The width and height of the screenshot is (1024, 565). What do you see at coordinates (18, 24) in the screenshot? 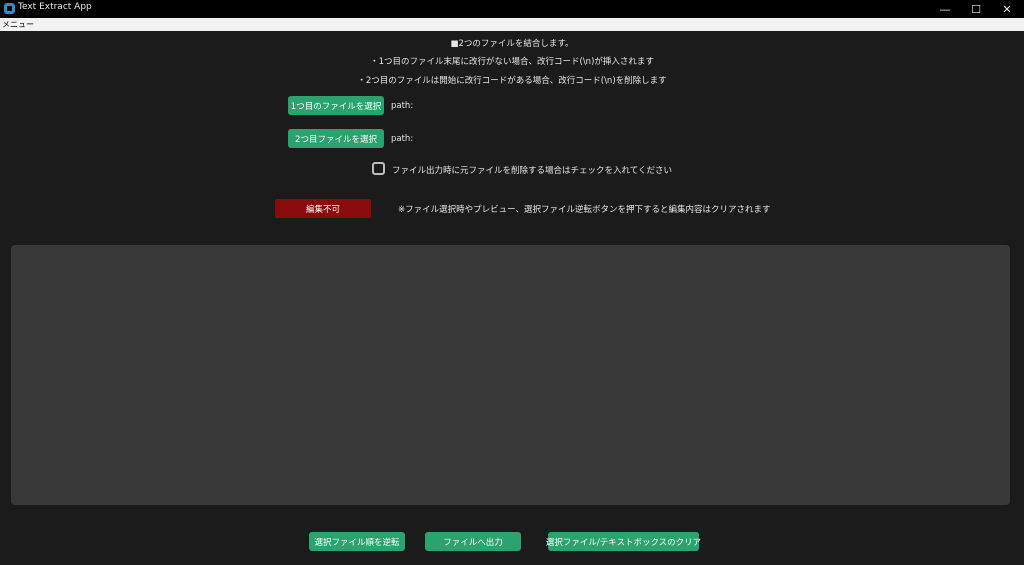
I see `menu-item: メニュー` at bounding box center [18, 24].